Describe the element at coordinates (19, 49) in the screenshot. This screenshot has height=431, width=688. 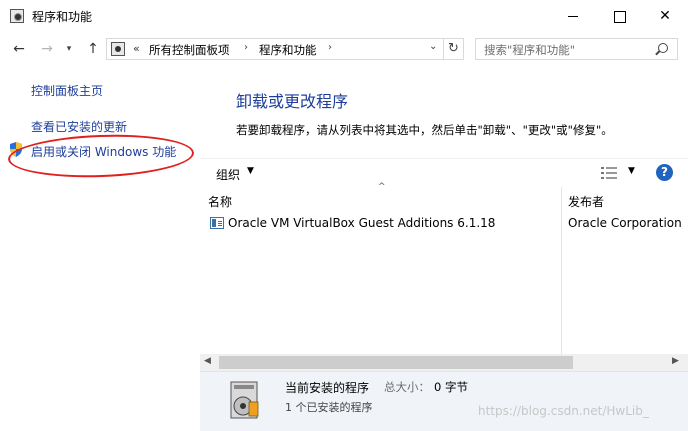
I see `back-button: ←` at that location.